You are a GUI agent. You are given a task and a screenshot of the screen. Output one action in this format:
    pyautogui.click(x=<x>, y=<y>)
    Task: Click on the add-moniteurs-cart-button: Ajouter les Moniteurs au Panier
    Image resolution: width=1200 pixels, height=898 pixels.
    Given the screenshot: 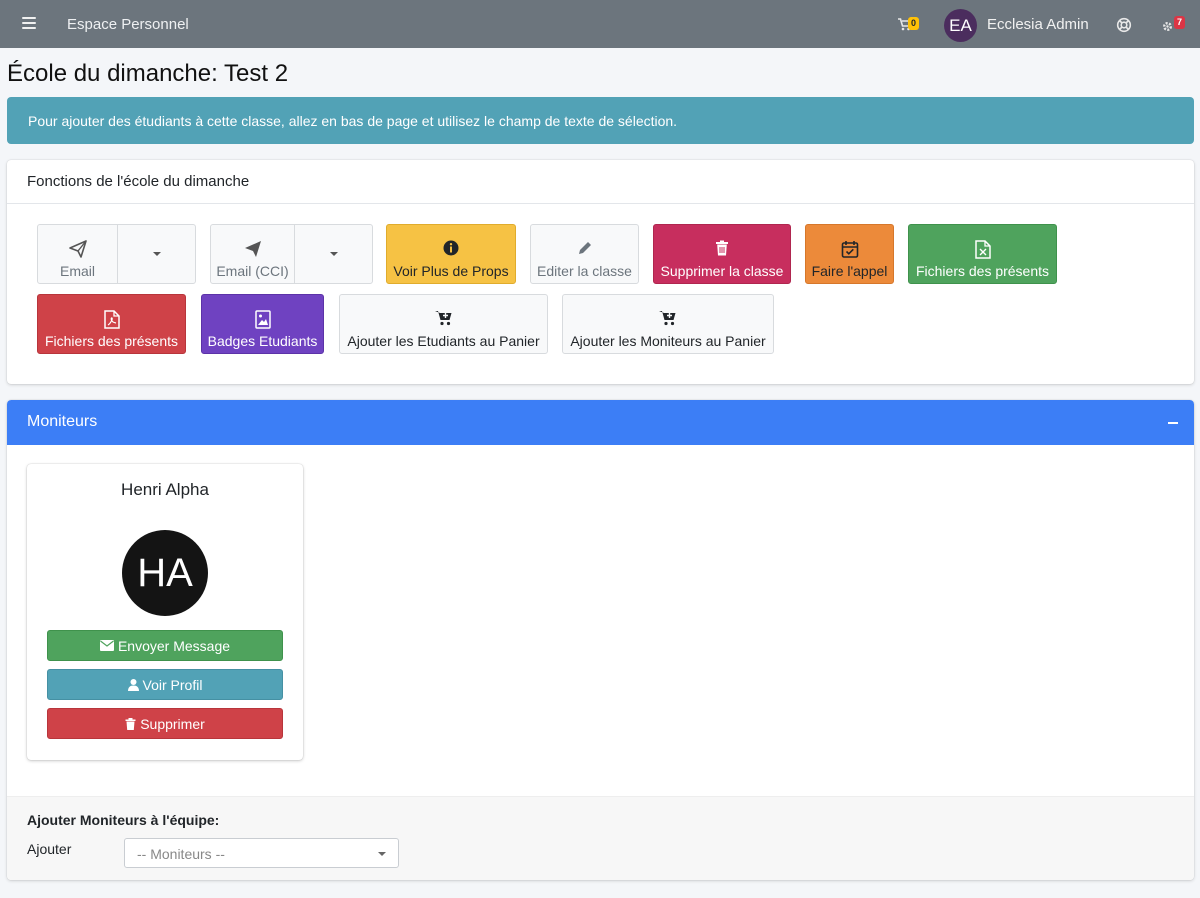 What is the action you would take?
    pyautogui.click(x=668, y=324)
    